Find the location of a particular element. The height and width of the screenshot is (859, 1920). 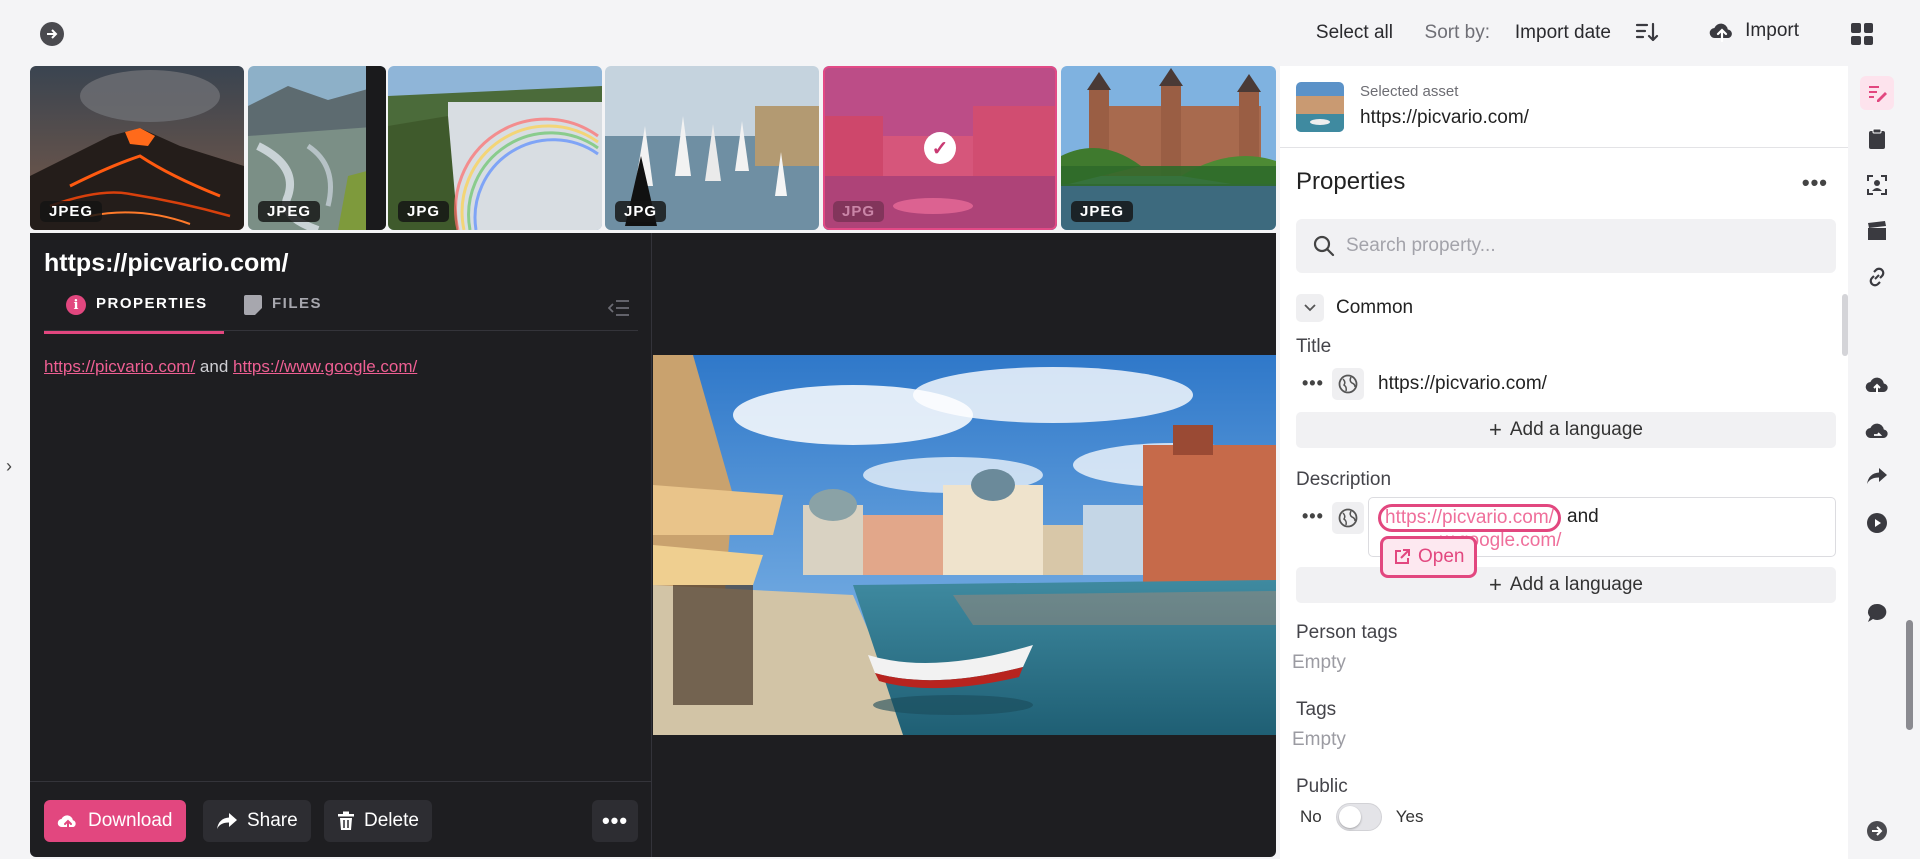

description-editor-connector: and is located at coordinates (1583, 516).